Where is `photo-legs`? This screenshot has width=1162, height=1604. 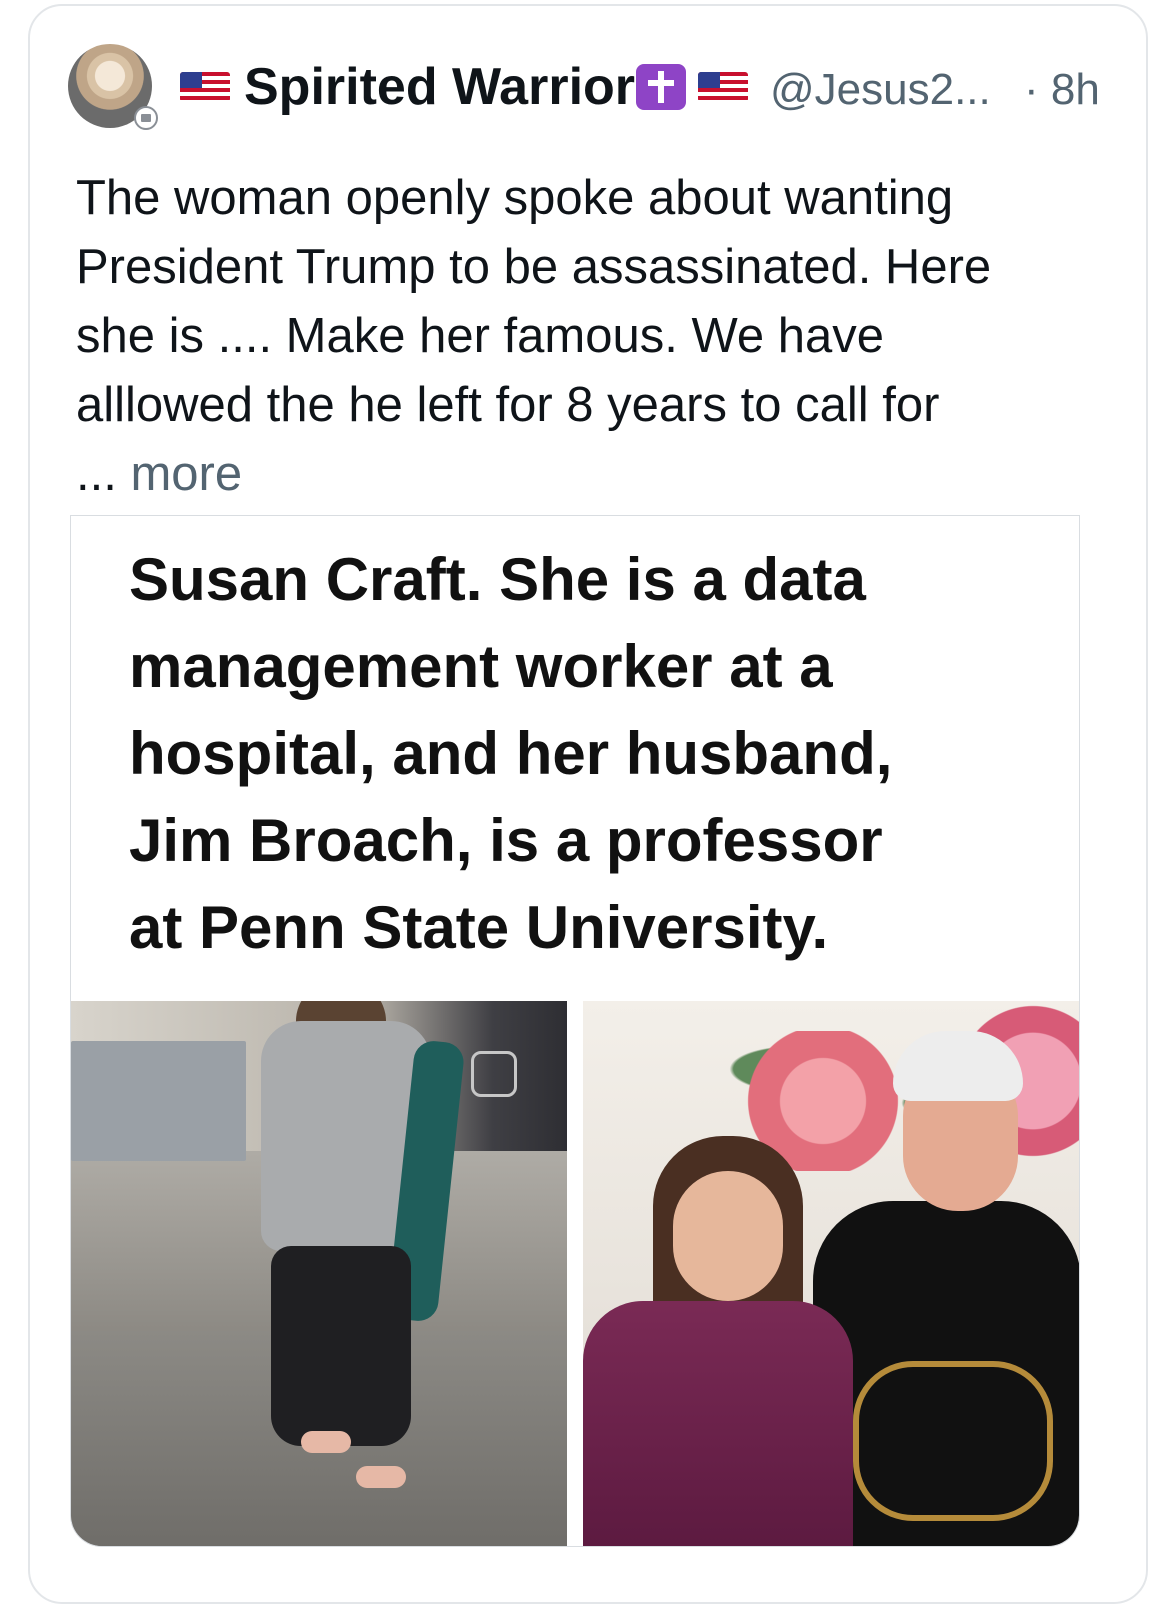 photo-legs is located at coordinates (341, 1346).